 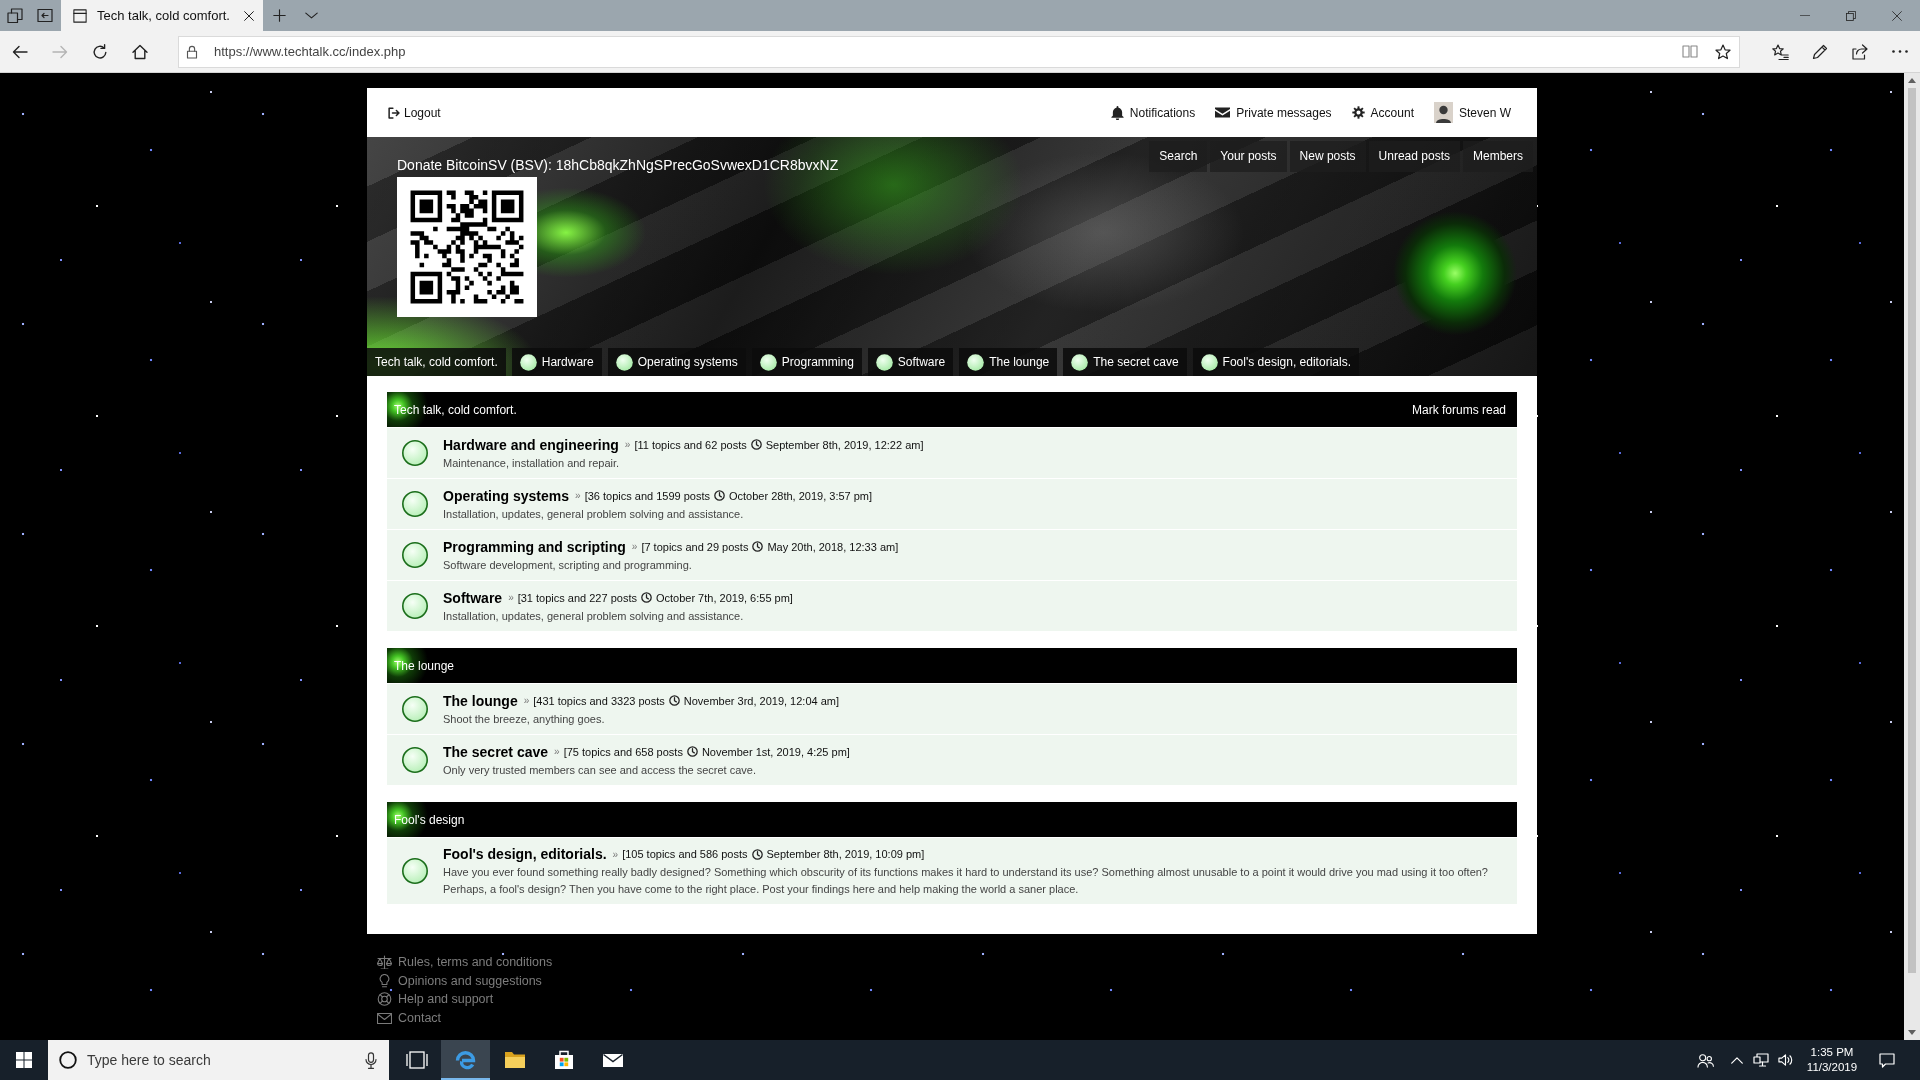 I want to click on address-field: https://www.techtalk.cc/index.php, so click(x=959, y=51).